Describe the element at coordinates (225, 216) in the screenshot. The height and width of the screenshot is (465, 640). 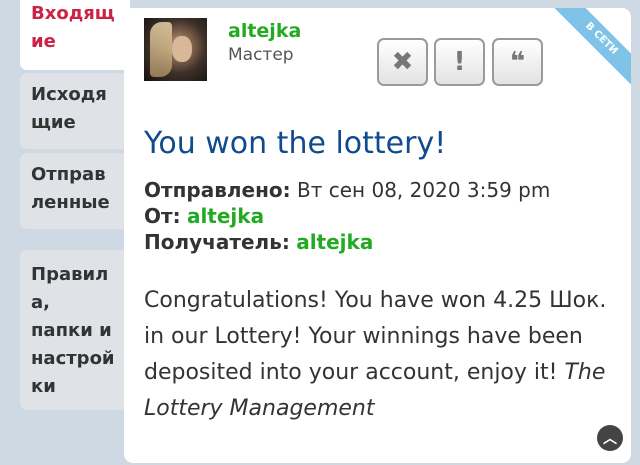
I see `meta-from-user: altejka` at that location.